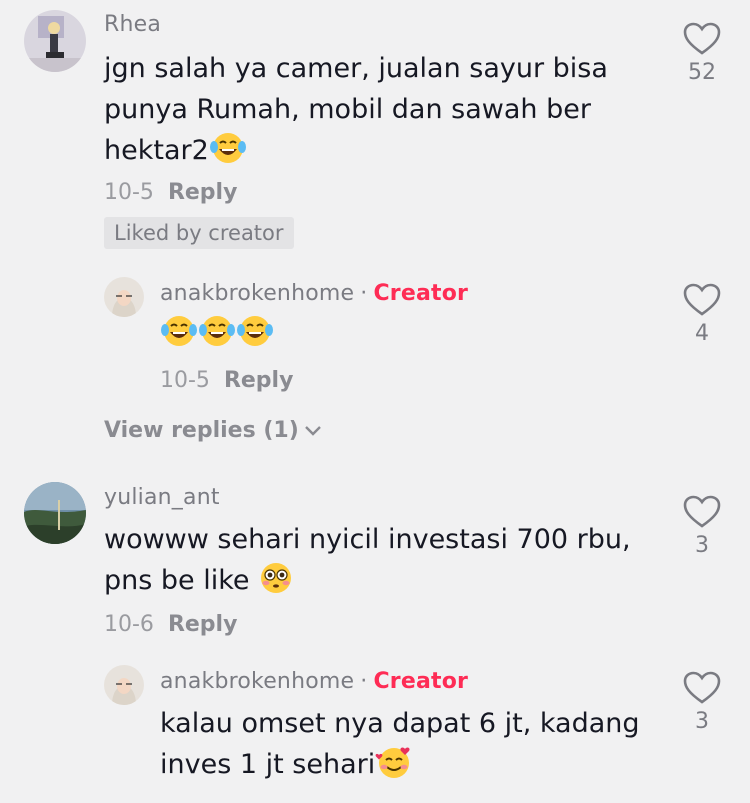 The image size is (750, 803). I want to click on reply-text-line: kalau omset nya dapat 6 jt, kadang, so click(400, 723).